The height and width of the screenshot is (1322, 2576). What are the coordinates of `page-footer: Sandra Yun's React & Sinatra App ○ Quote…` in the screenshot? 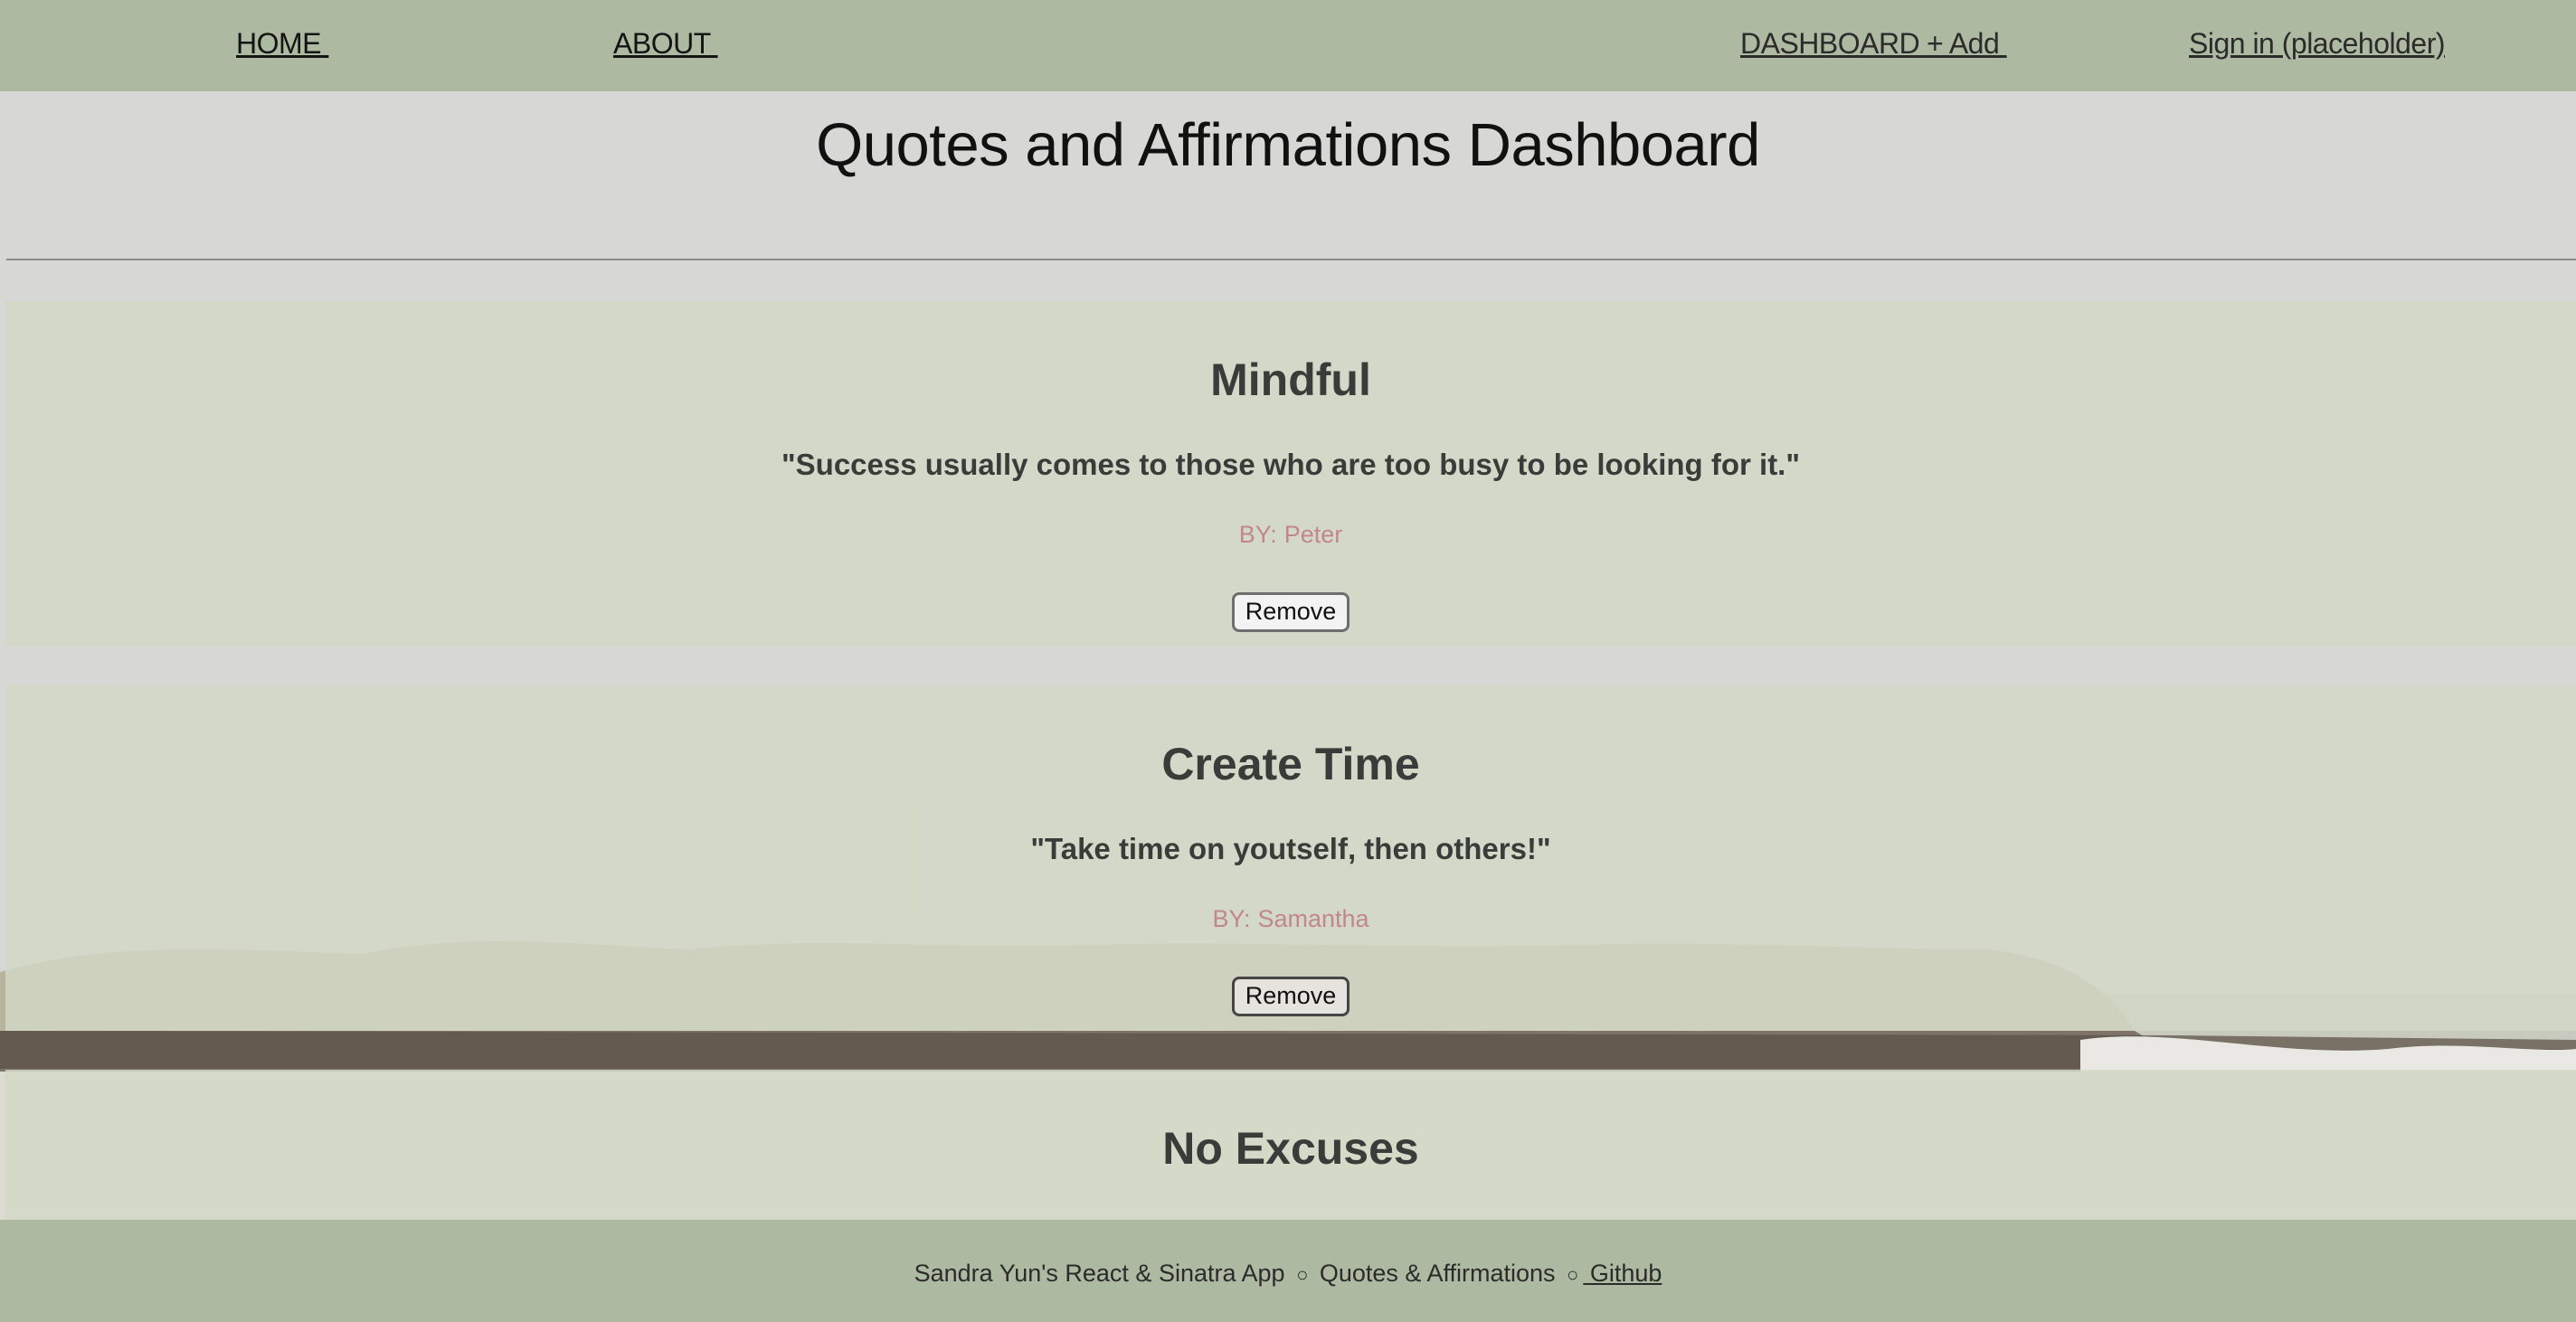 It's located at (1288, 1271).